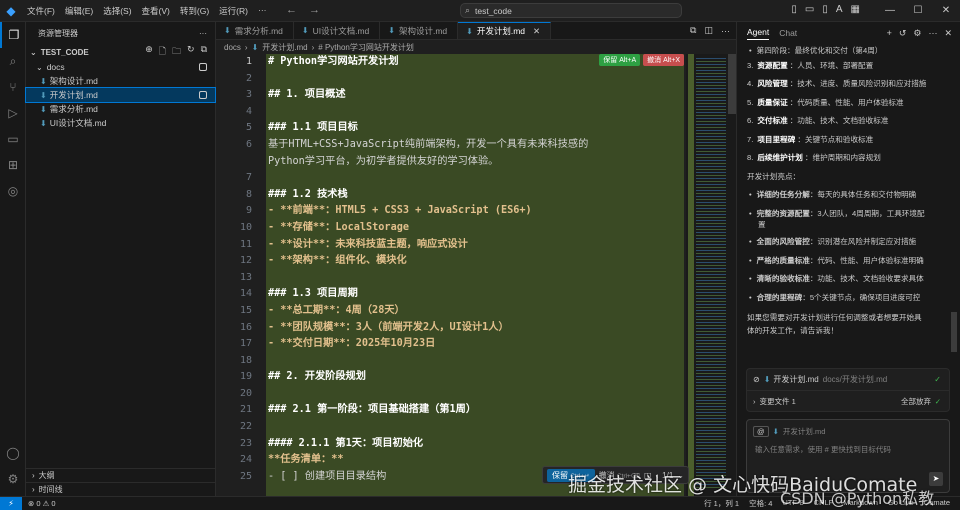  Describe the element at coordinates (693, 30) in the screenshot. I see `open-preview-icon: ⧉` at that location.